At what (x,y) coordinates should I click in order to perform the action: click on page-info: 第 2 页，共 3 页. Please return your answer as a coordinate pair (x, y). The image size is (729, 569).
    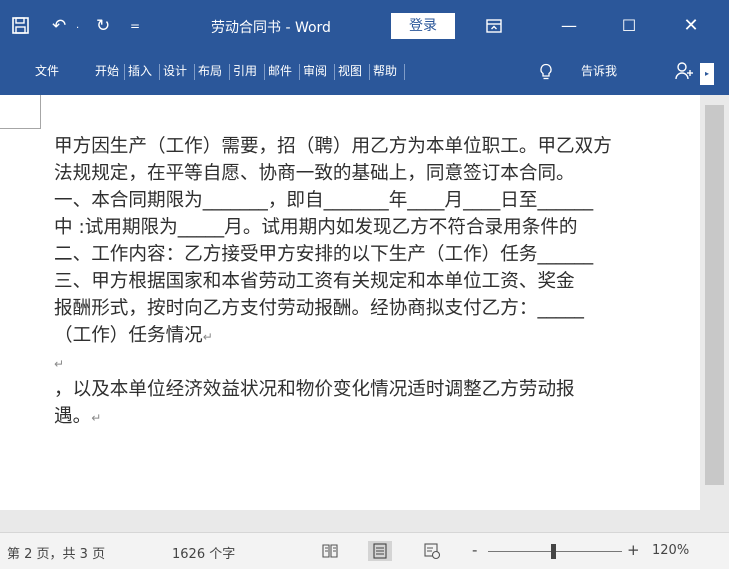
    Looking at the image, I should click on (56, 552).